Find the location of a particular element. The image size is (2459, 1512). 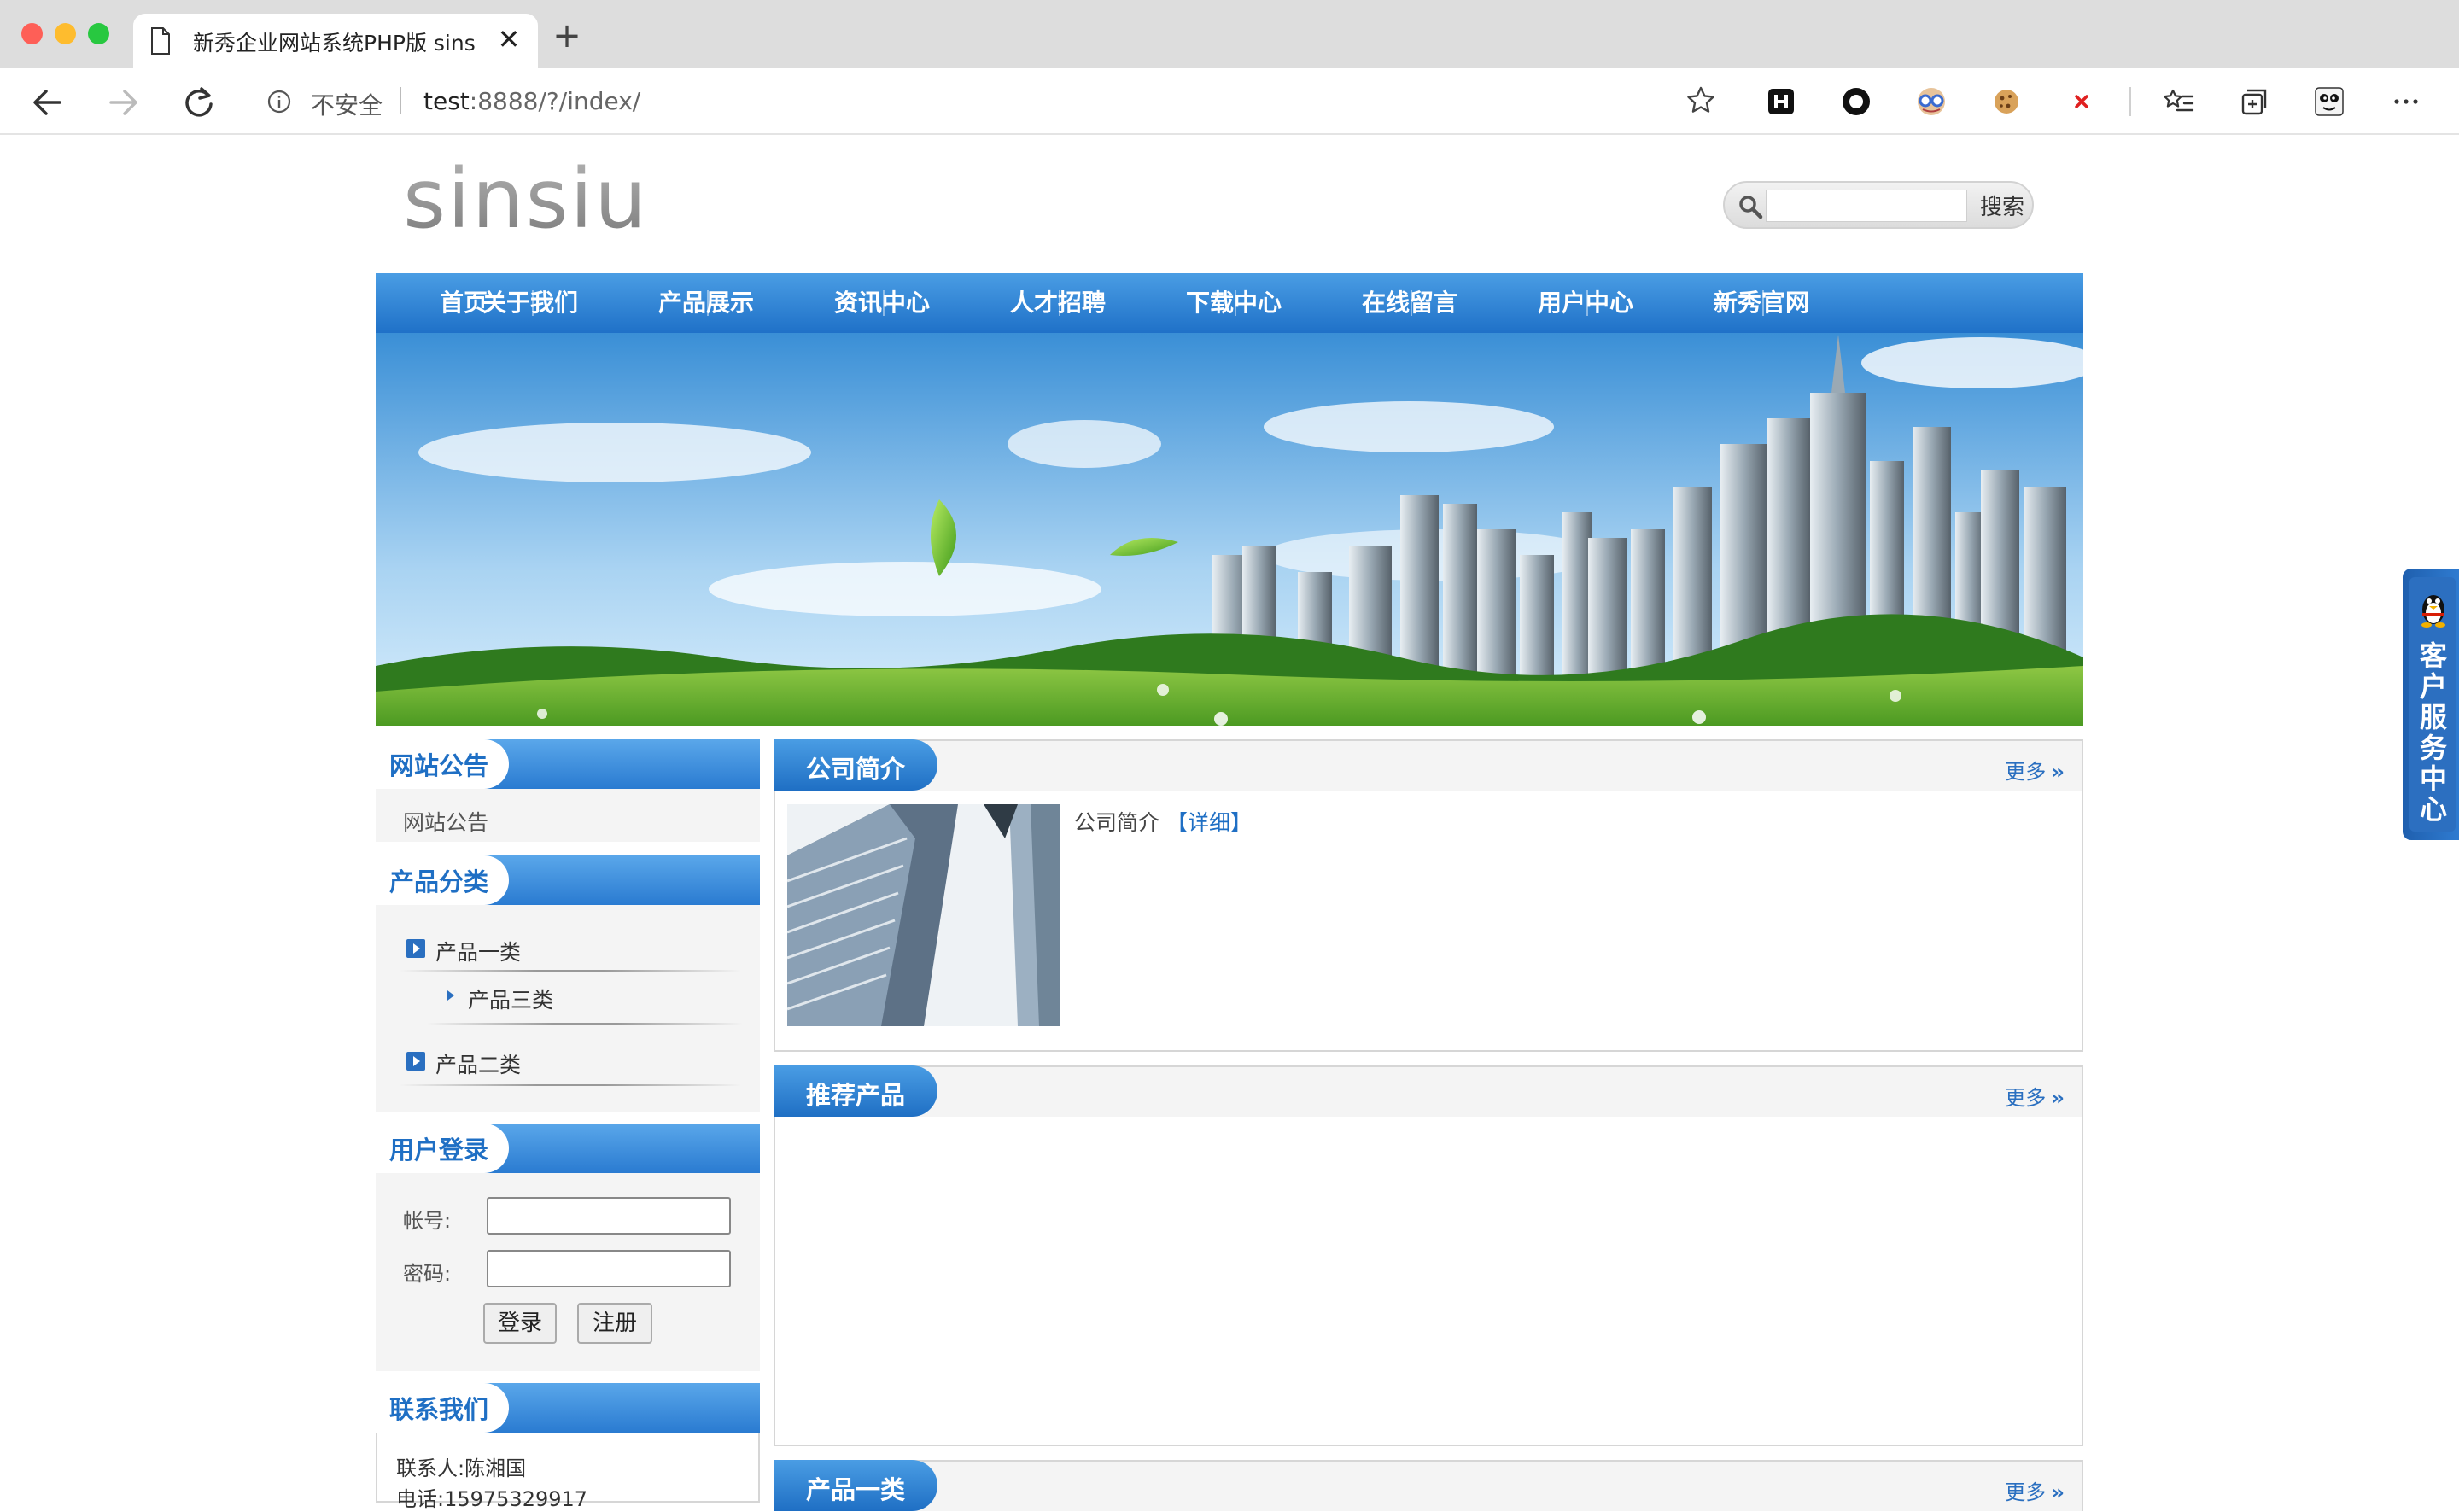

favorite-star-icon is located at coordinates (1701, 101).